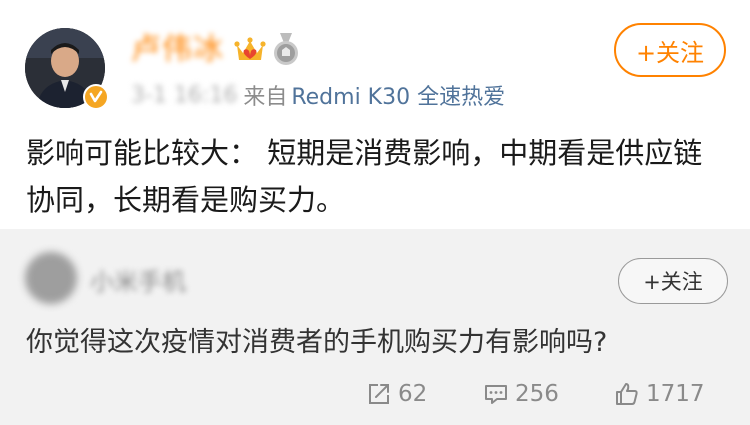 This screenshot has width=750, height=425. Describe the element at coordinates (398, 95) in the screenshot. I see `source-device-link: Redmi K30 全速热爱` at that location.